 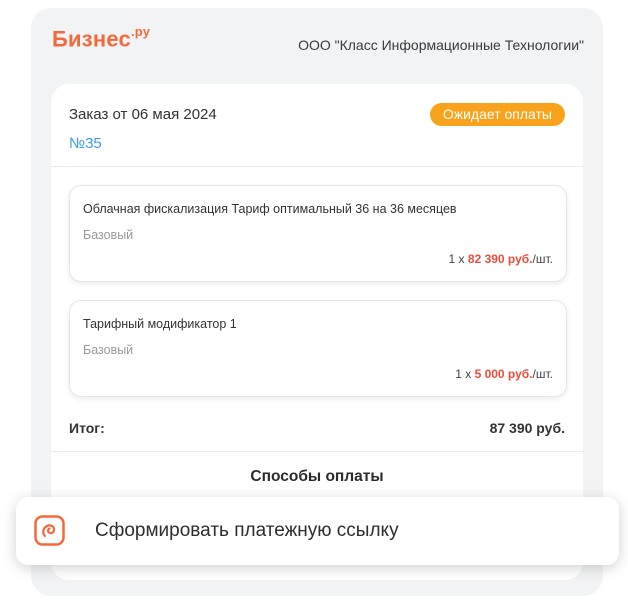 I want to click on total-label: Итог:, so click(x=87, y=428).